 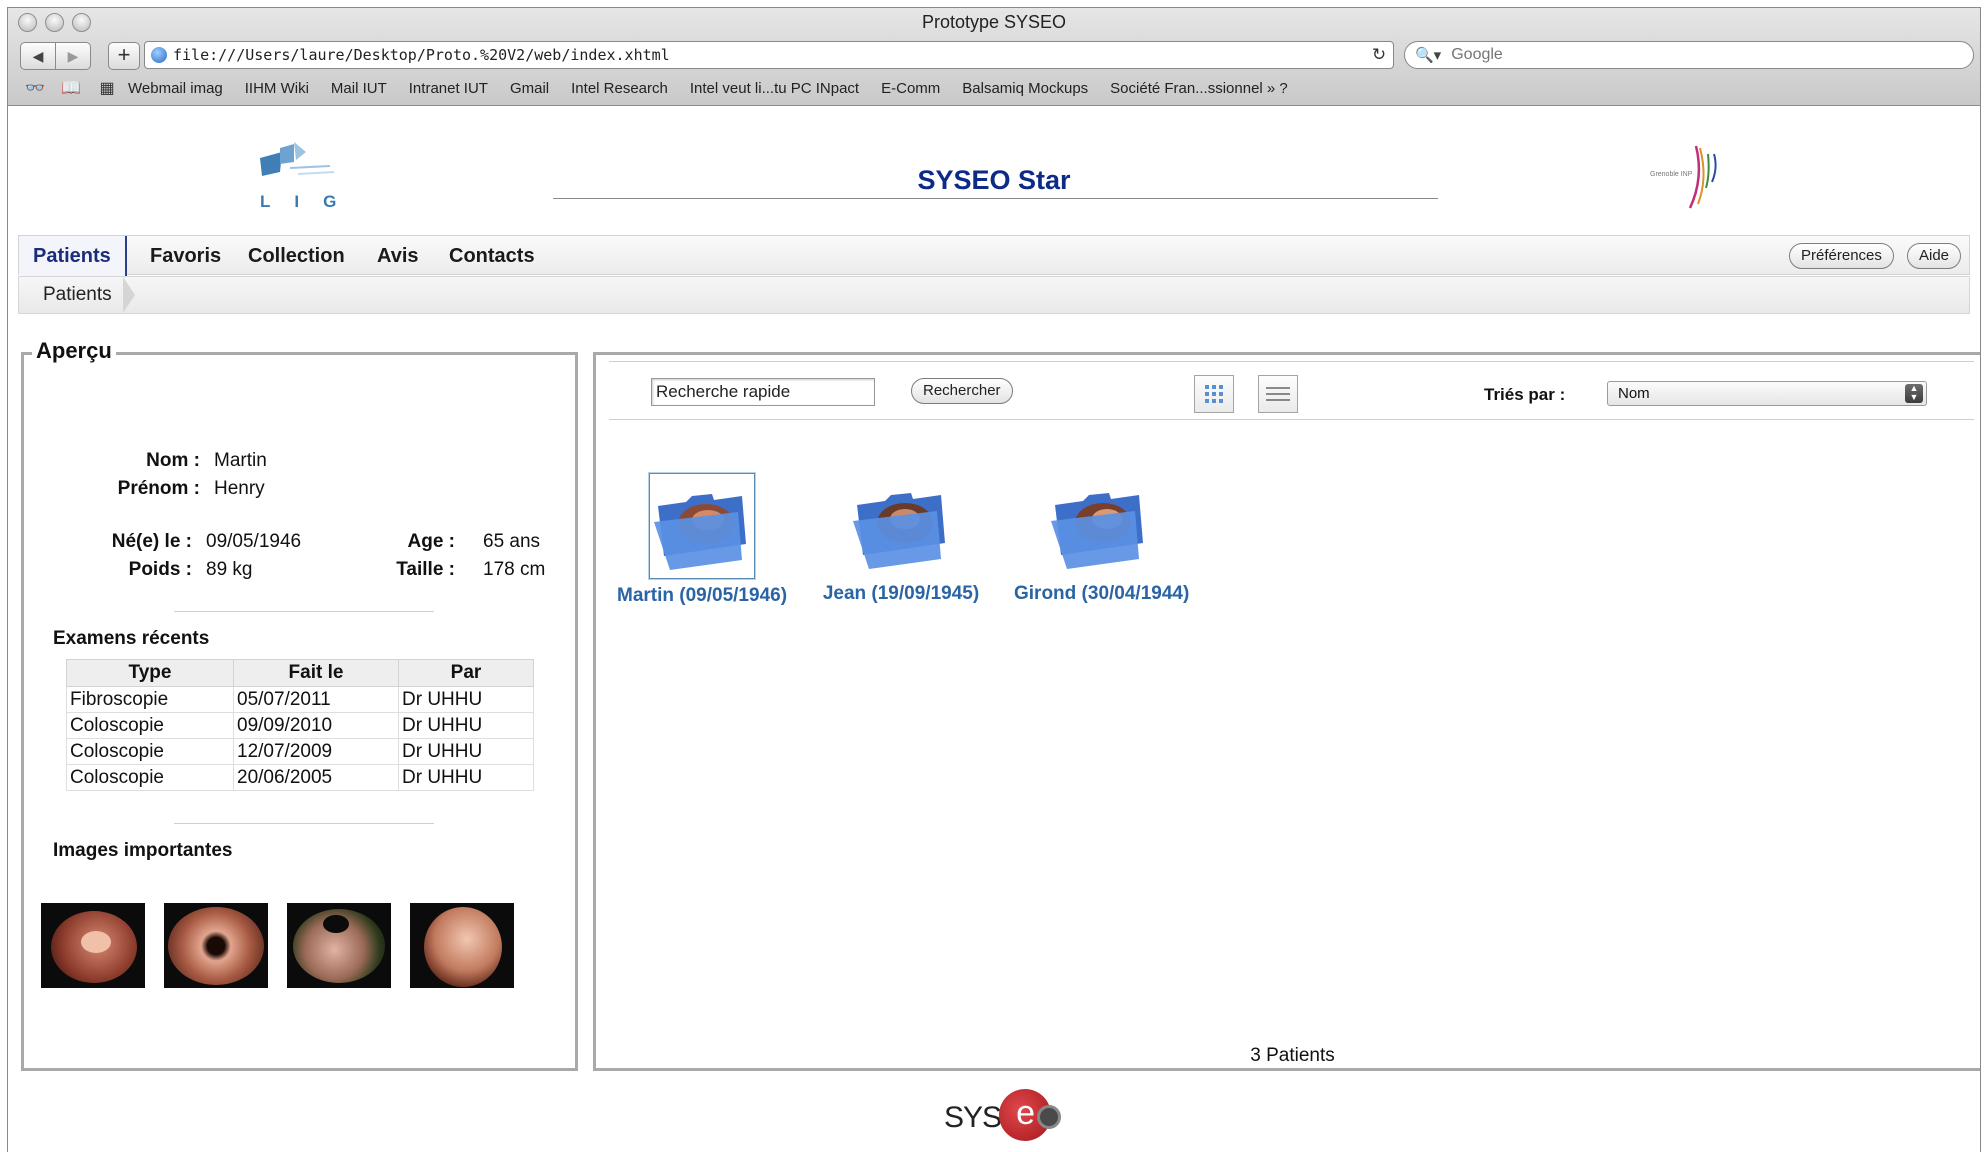 I want to click on prenom-label: Prénom :, so click(x=158, y=488).